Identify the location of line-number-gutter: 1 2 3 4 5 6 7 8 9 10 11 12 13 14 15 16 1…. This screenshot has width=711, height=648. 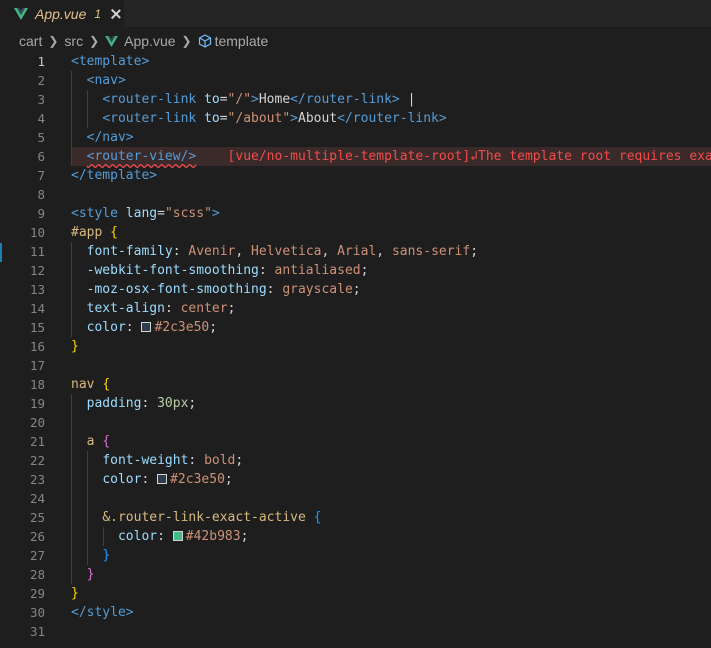
(24, 346).